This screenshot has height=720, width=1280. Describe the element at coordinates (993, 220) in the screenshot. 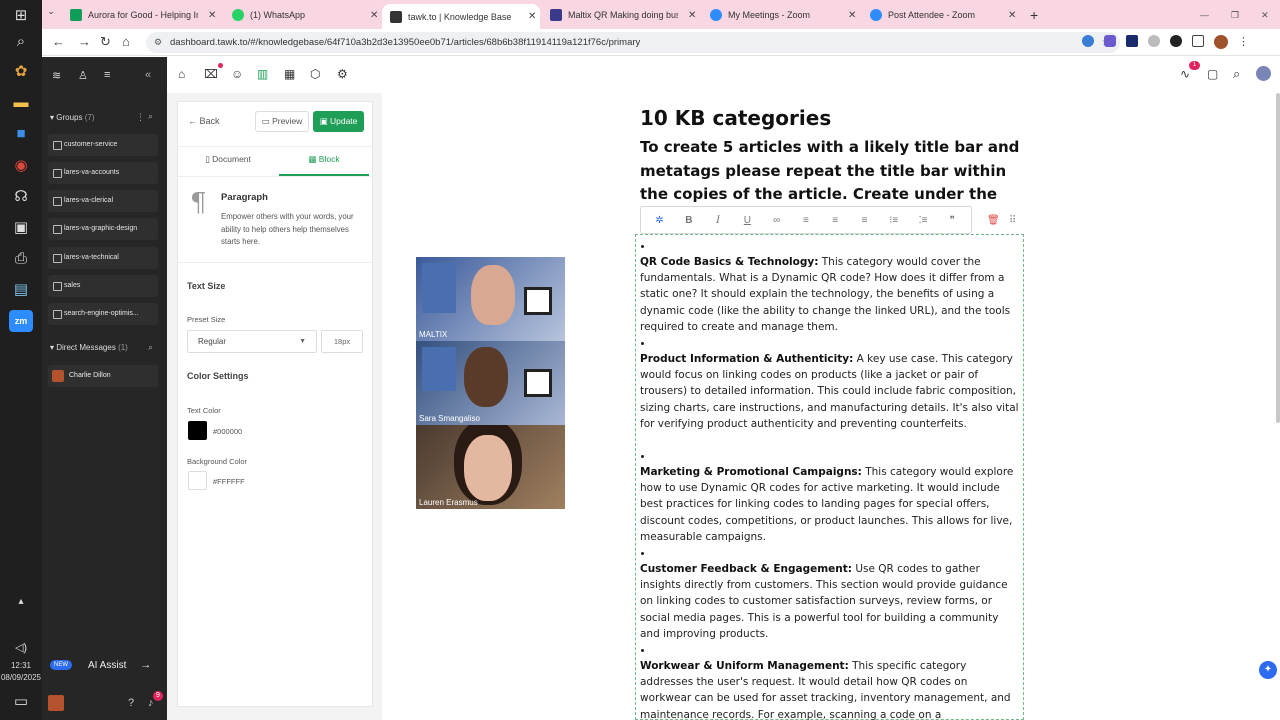

I see `delete-icon: 🗑` at that location.